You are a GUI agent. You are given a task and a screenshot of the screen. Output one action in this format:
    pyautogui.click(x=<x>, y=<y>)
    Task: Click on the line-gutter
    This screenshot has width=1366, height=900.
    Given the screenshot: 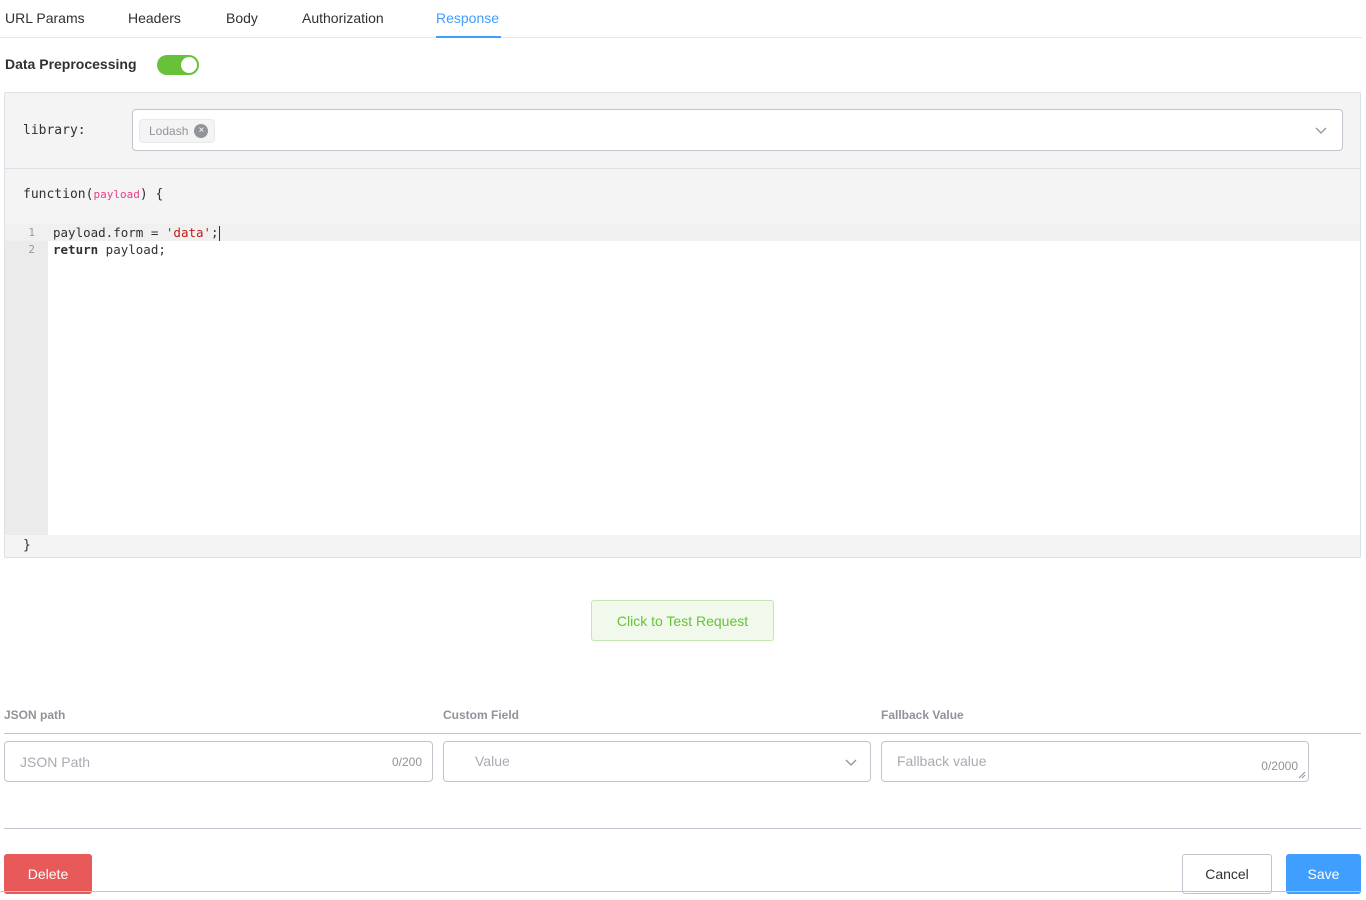 What is the action you would take?
    pyautogui.click(x=26, y=379)
    